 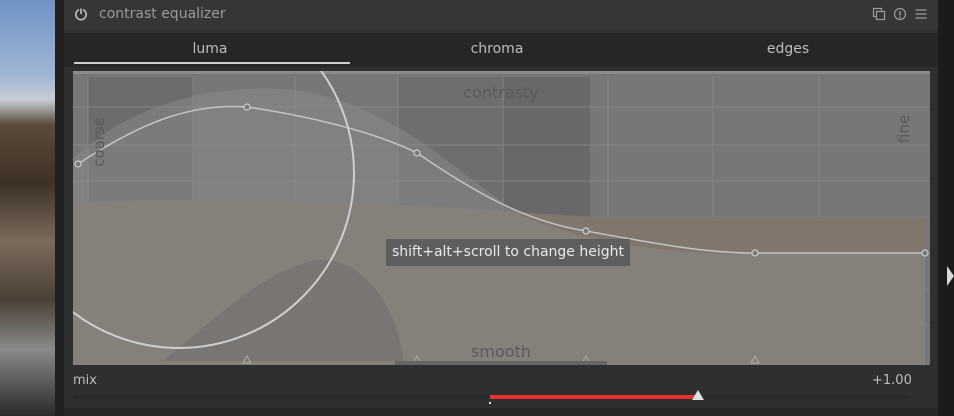 I want to click on presets-menu-icon, so click(x=921, y=14).